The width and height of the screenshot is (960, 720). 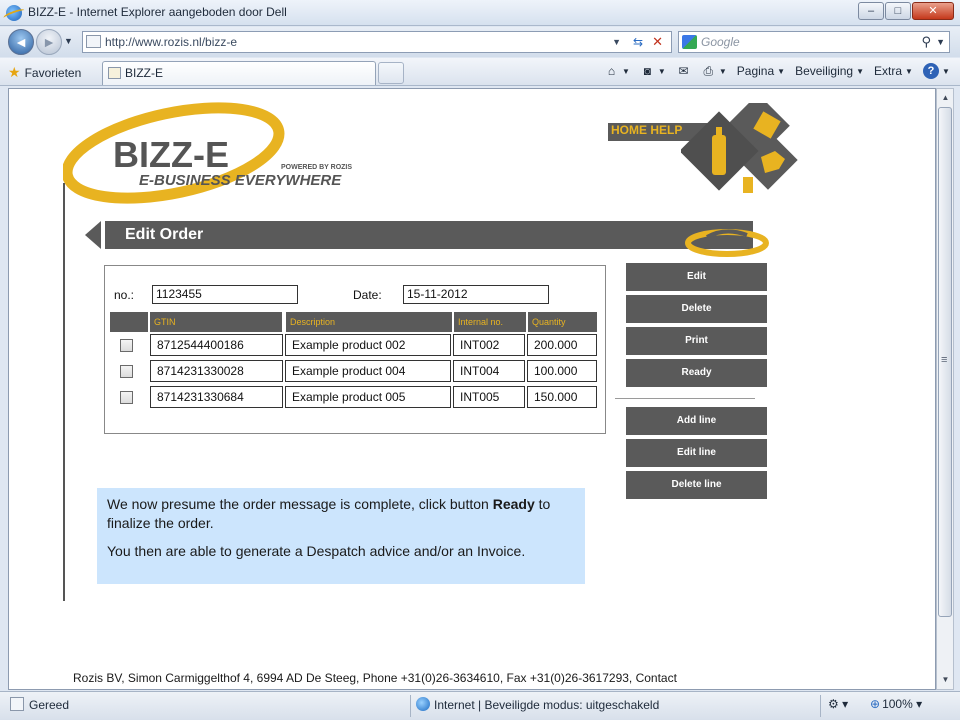 What do you see at coordinates (367, 295) in the screenshot?
I see `date-label: Date:` at bounding box center [367, 295].